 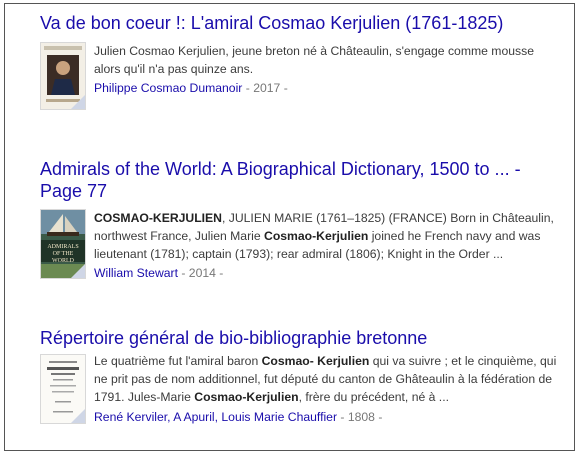 I want to click on author-link: René Kerviler, so click(x=130, y=417).